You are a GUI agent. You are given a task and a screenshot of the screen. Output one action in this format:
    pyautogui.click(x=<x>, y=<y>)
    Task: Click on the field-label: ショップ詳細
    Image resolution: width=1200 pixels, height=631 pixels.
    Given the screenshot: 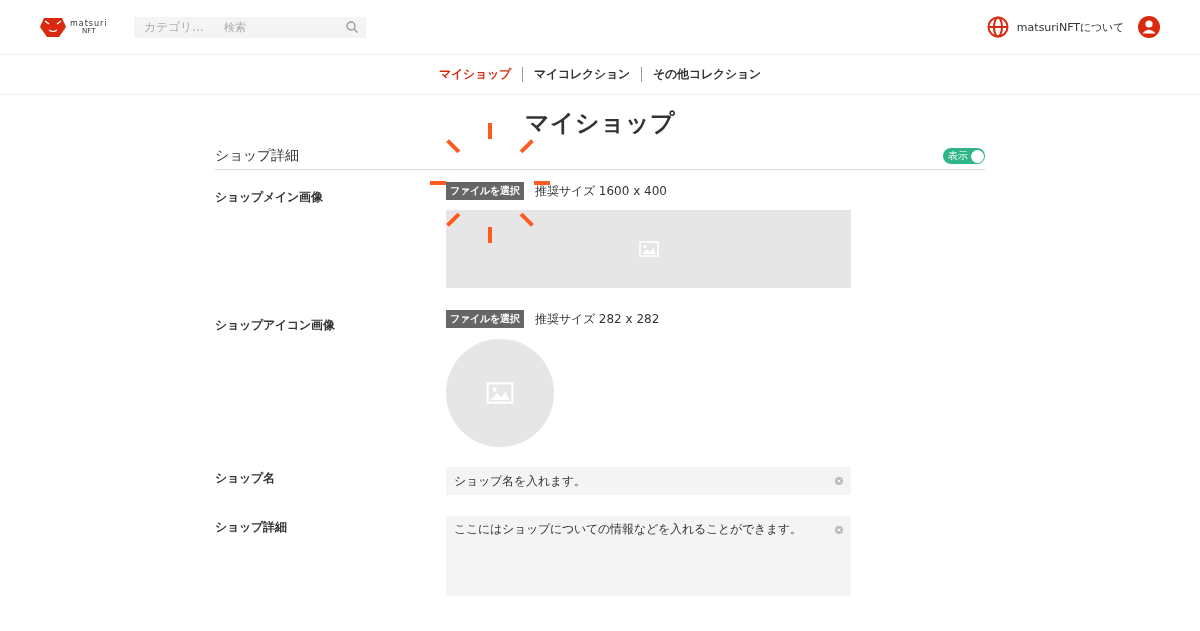 What is the action you would take?
    pyautogui.click(x=251, y=527)
    